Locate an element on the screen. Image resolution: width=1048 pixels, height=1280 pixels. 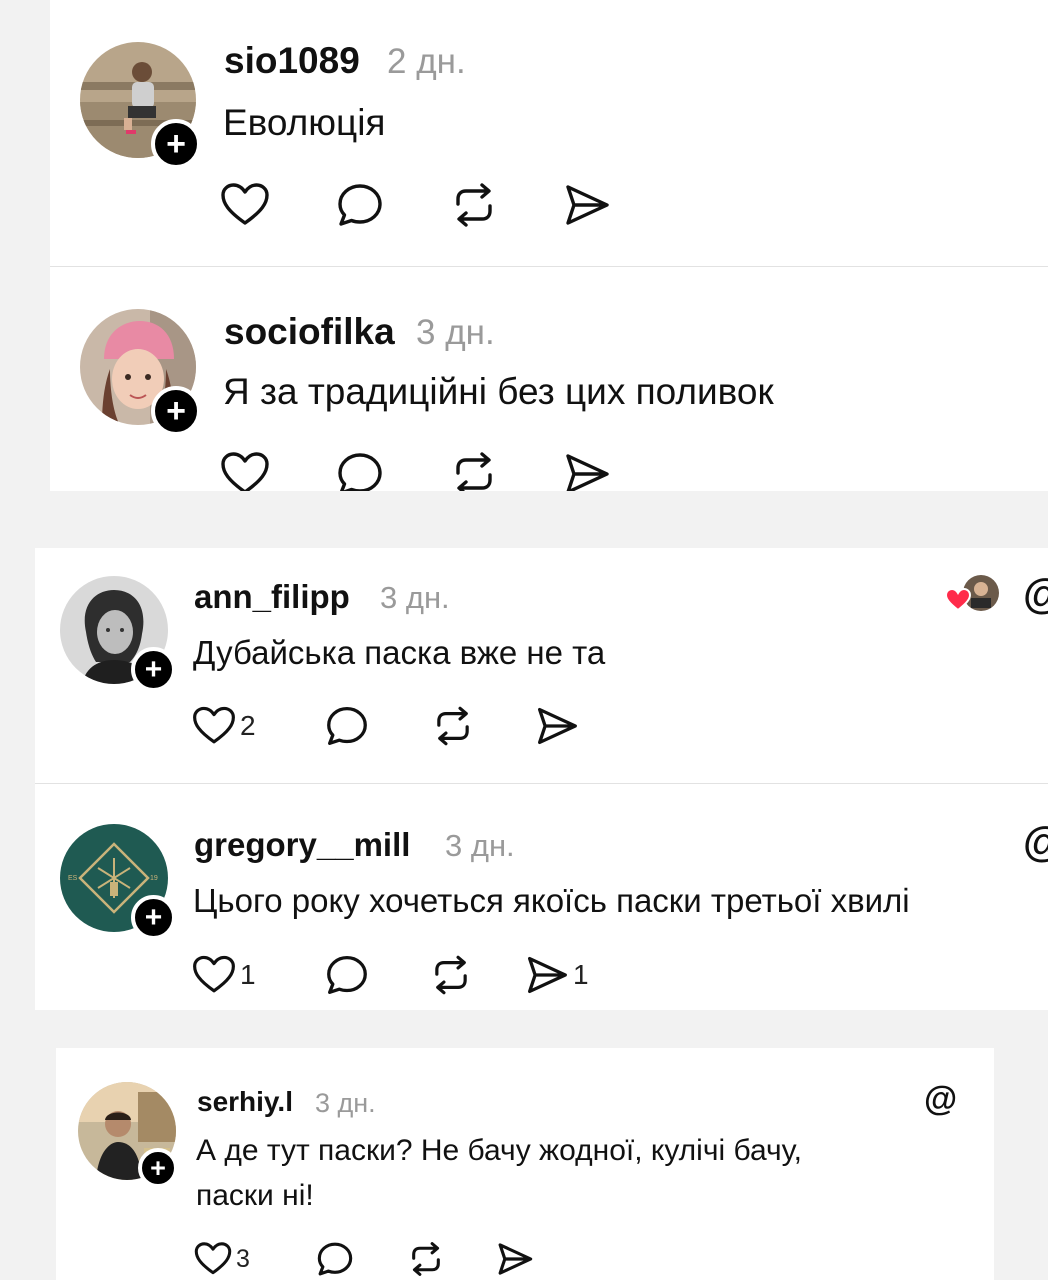
like-button: 1 is located at coordinates (224, 975).